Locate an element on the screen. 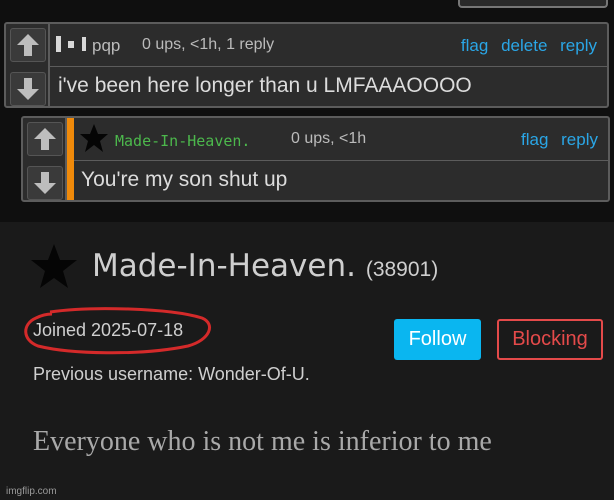 The height and width of the screenshot is (500, 614). red-annotation-circle is located at coordinates (117, 331).